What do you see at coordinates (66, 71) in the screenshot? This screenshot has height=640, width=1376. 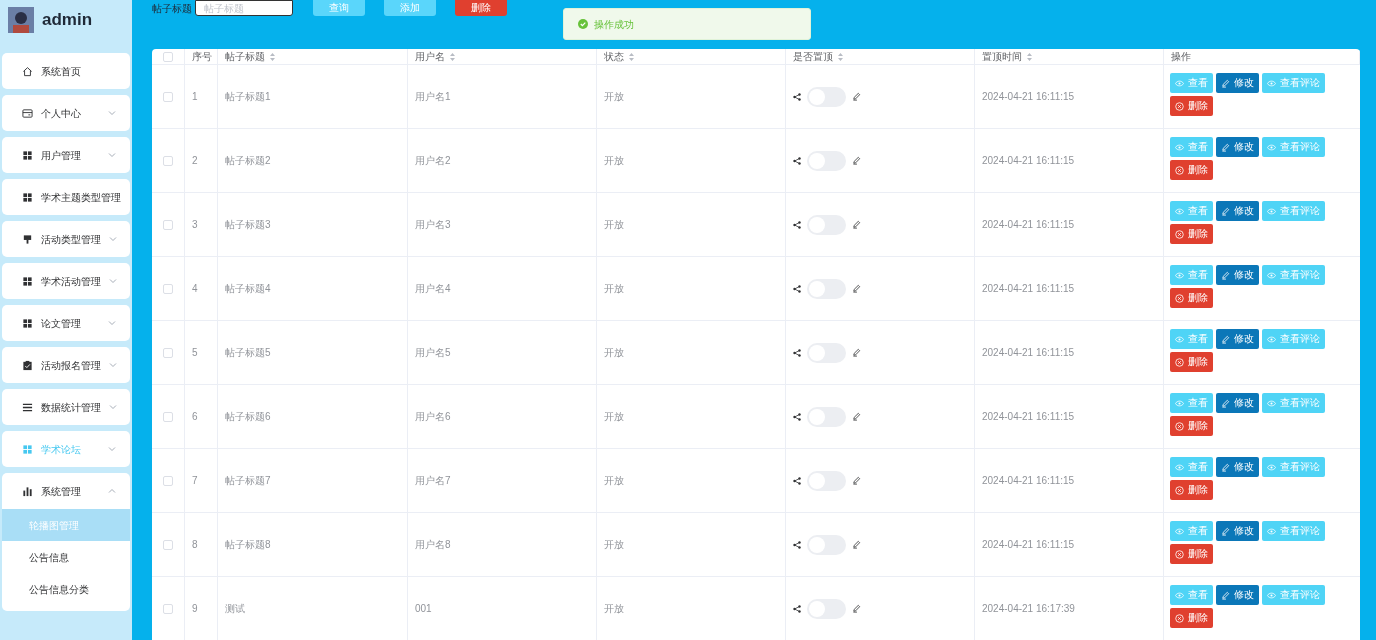 I see `nav-item: 系统首页` at bounding box center [66, 71].